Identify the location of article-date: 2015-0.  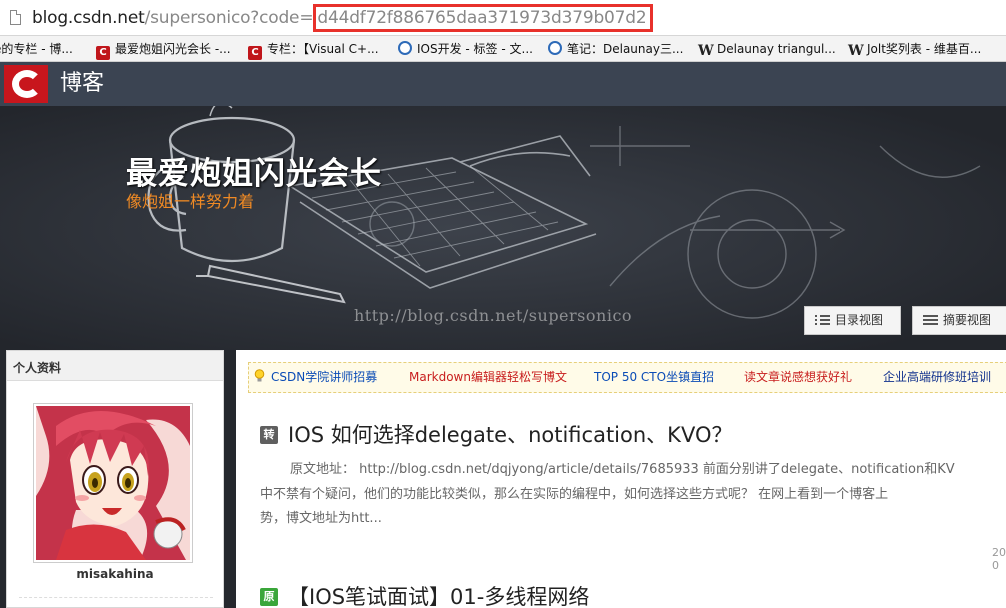
(999, 559).